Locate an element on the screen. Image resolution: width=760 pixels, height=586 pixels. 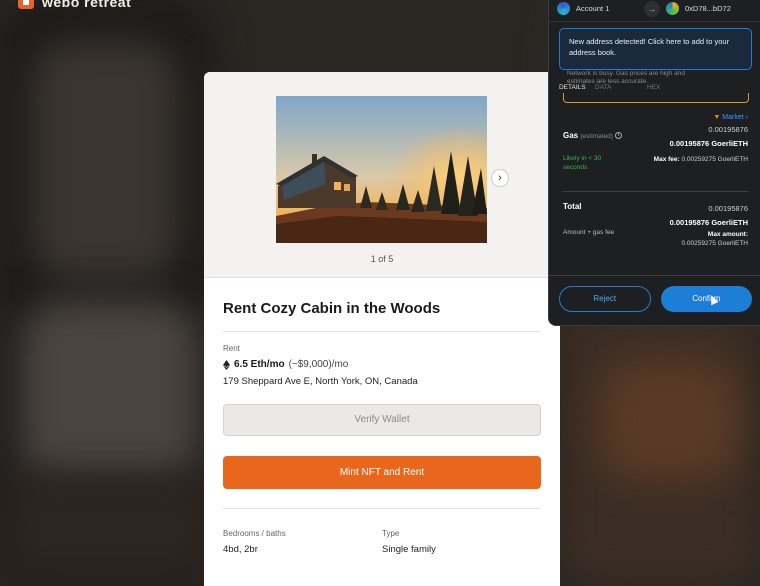
spec-type: Type Single family is located at coordinates (461, 542).